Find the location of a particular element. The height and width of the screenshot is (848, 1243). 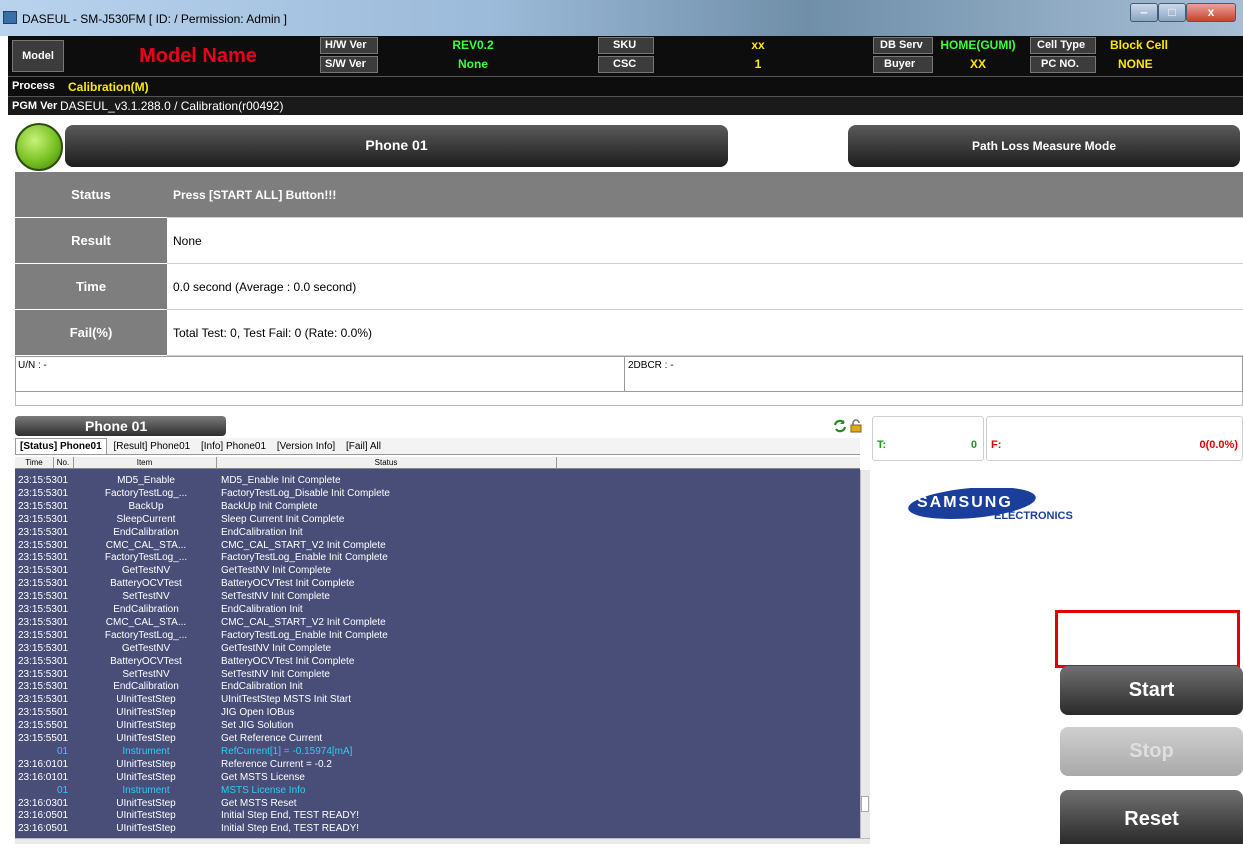

column-header-time: Time is located at coordinates (34, 462).